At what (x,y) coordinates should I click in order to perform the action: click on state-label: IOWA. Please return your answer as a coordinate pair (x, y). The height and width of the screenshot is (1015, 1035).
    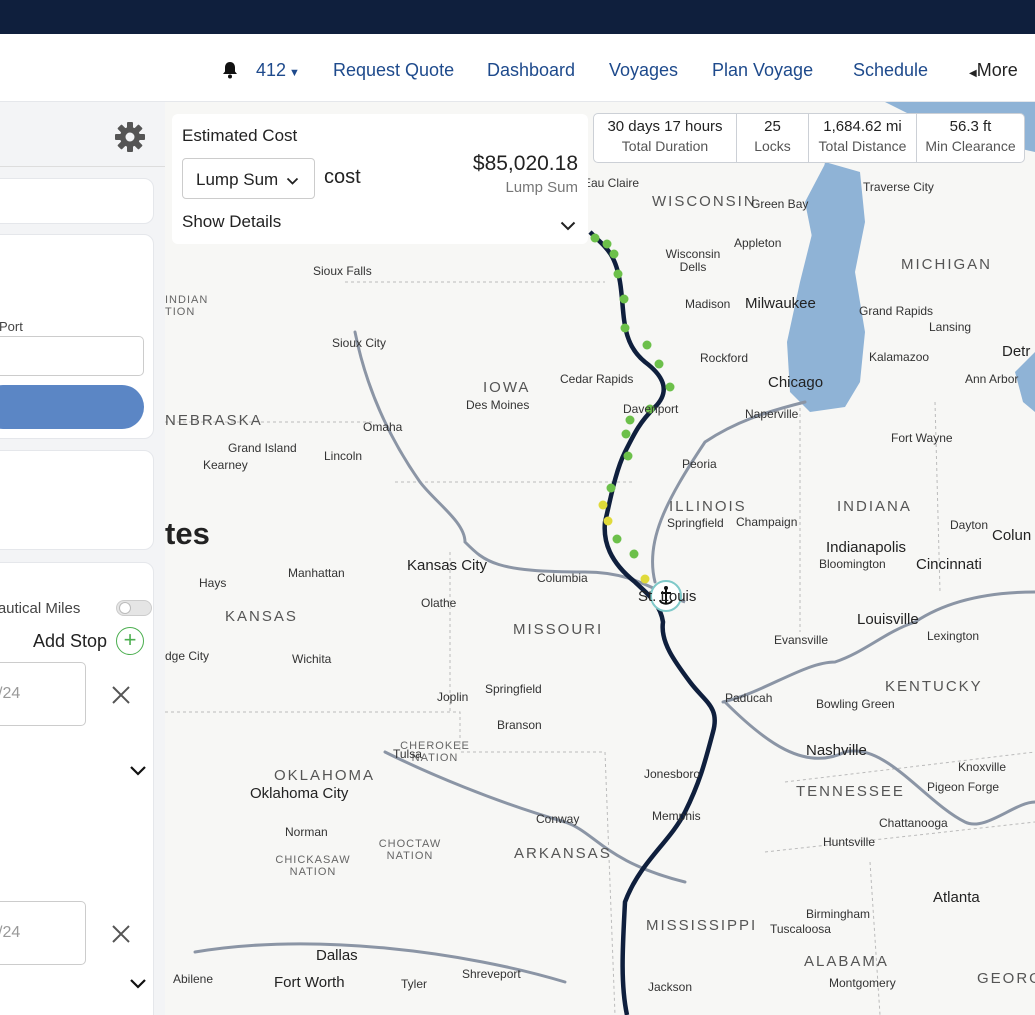
    Looking at the image, I should click on (507, 387).